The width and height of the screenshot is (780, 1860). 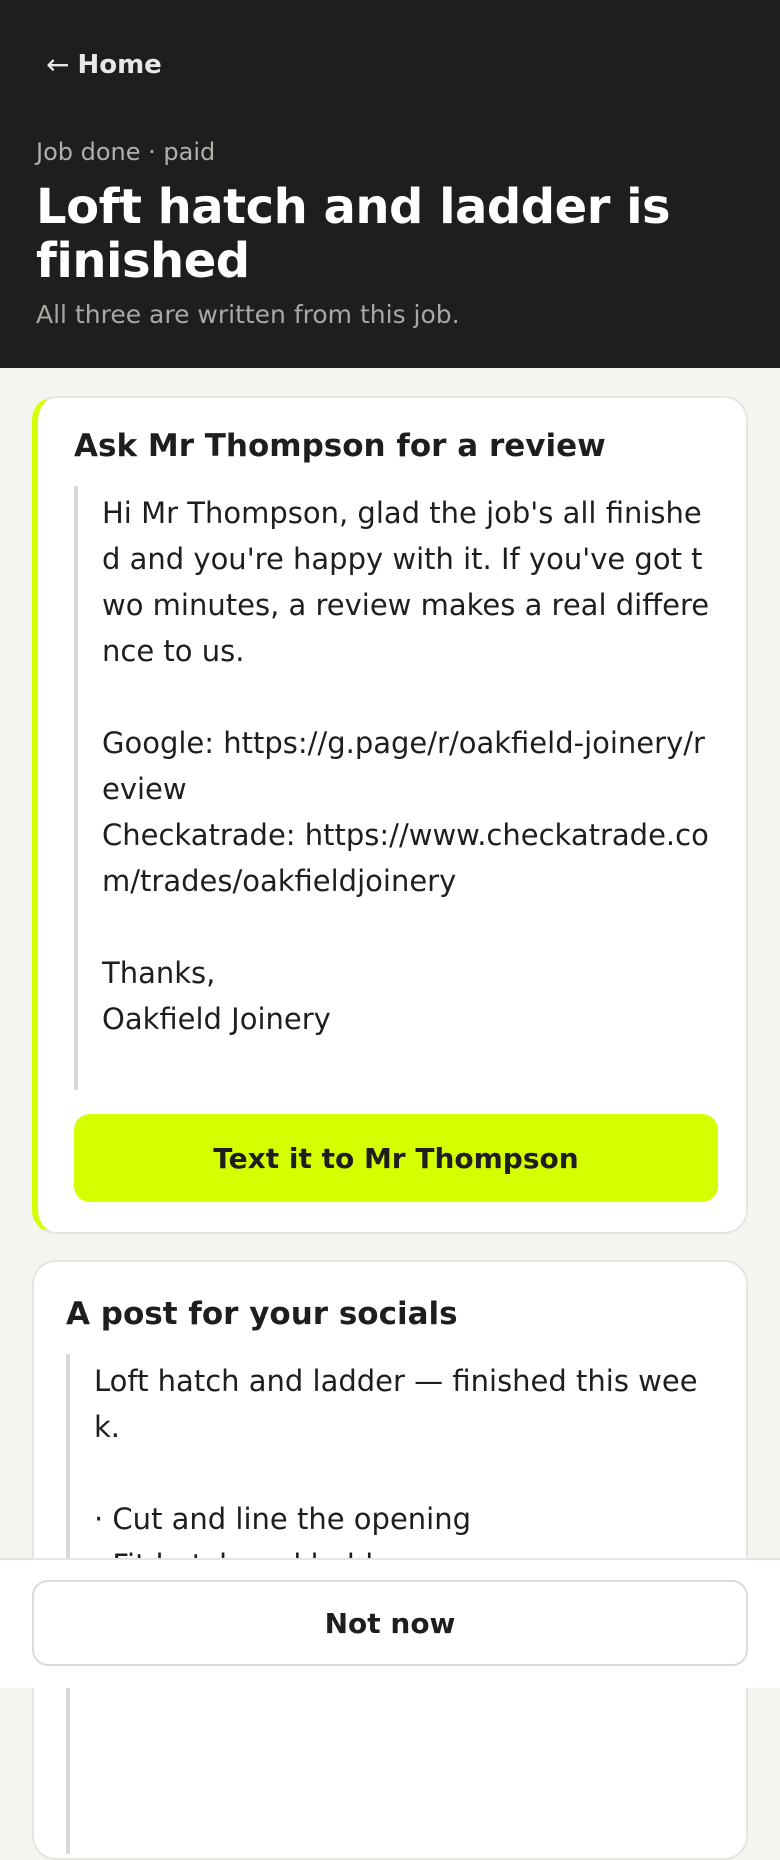 What do you see at coordinates (58, 64) in the screenshot?
I see `back-arrow-icon: ←` at bounding box center [58, 64].